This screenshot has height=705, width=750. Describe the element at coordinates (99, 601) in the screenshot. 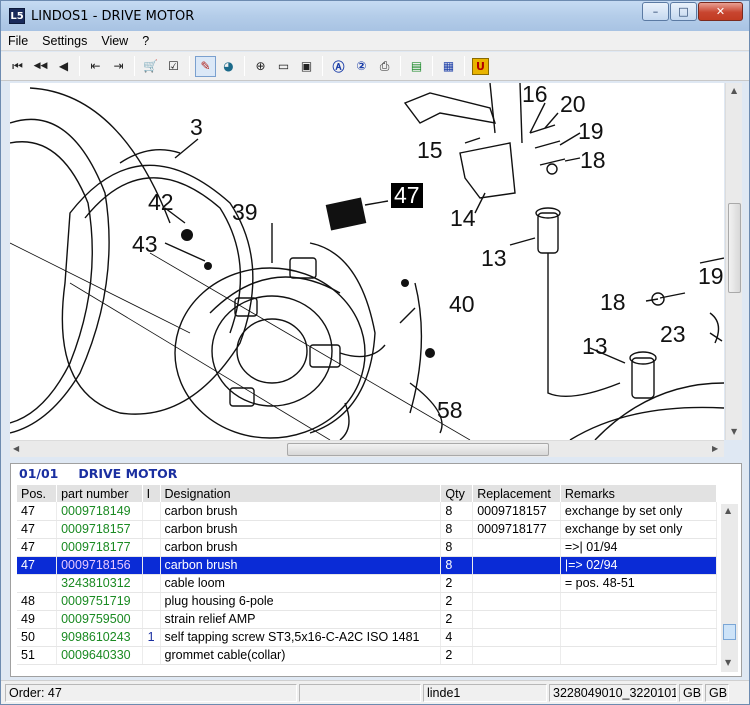

I see `cell-part: 0009751719` at that location.